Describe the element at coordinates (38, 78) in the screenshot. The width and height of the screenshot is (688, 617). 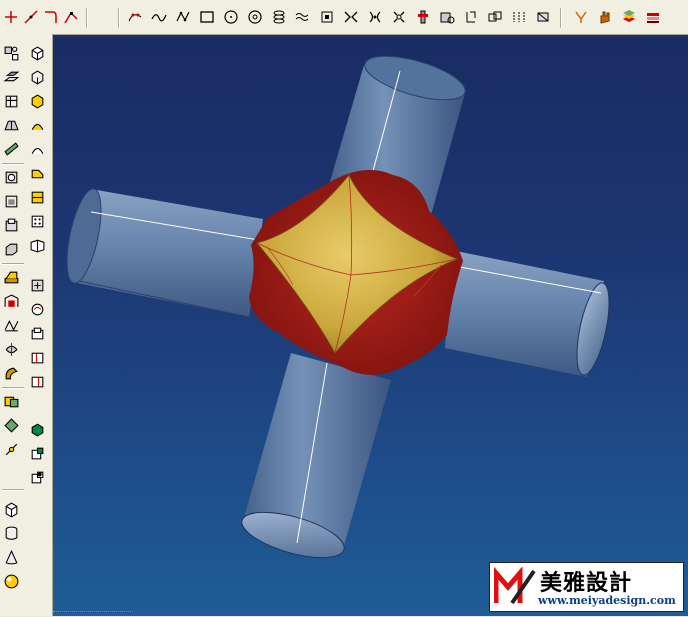
I see `iso-view-icon` at that location.